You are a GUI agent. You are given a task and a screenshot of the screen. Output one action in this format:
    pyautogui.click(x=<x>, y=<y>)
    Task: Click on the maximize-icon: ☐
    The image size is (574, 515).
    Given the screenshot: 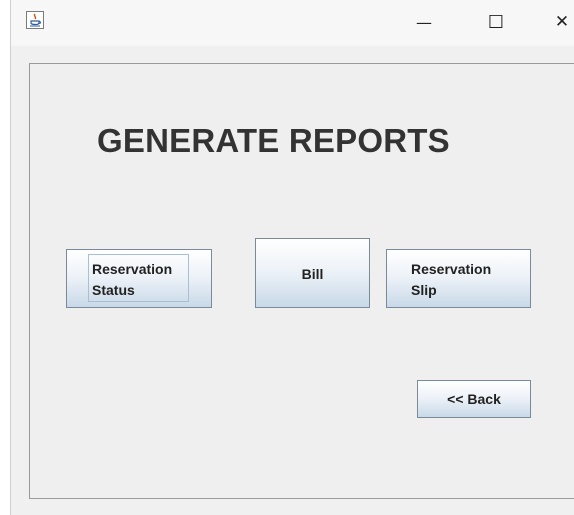 What is the action you would take?
    pyautogui.click(x=496, y=22)
    